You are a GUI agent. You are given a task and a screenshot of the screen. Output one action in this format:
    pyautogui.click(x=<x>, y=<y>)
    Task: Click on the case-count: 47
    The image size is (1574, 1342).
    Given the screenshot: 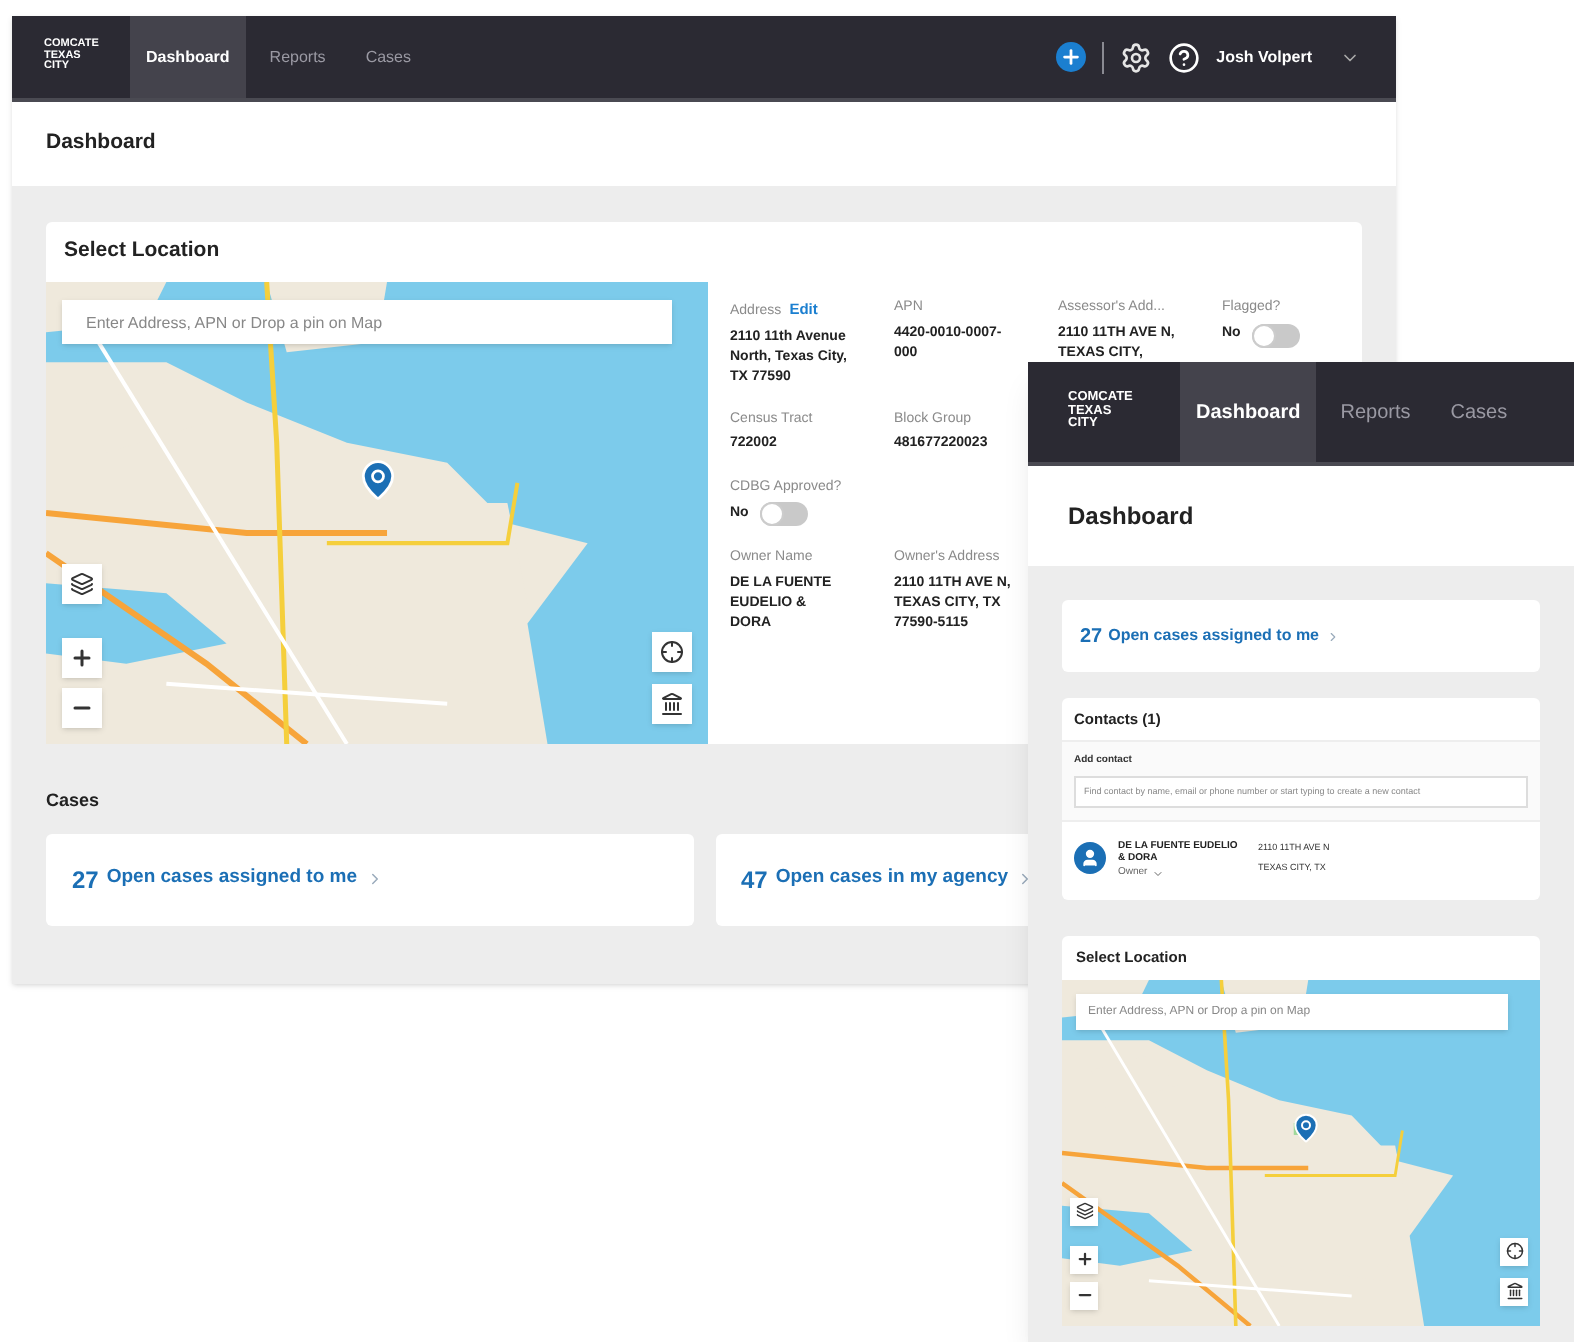 What is the action you would take?
    pyautogui.click(x=754, y=880)
    